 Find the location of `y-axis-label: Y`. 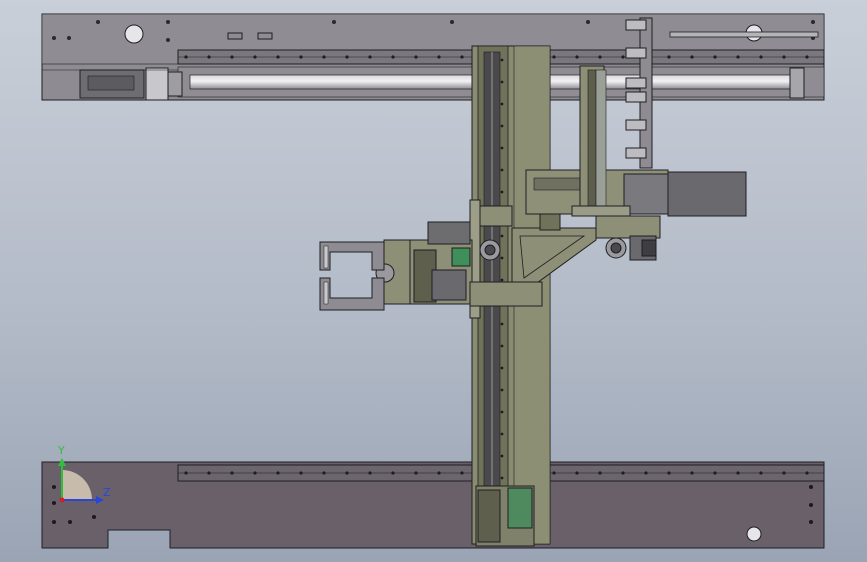

y-axis-label: Y is located at coordinates (61, 450).